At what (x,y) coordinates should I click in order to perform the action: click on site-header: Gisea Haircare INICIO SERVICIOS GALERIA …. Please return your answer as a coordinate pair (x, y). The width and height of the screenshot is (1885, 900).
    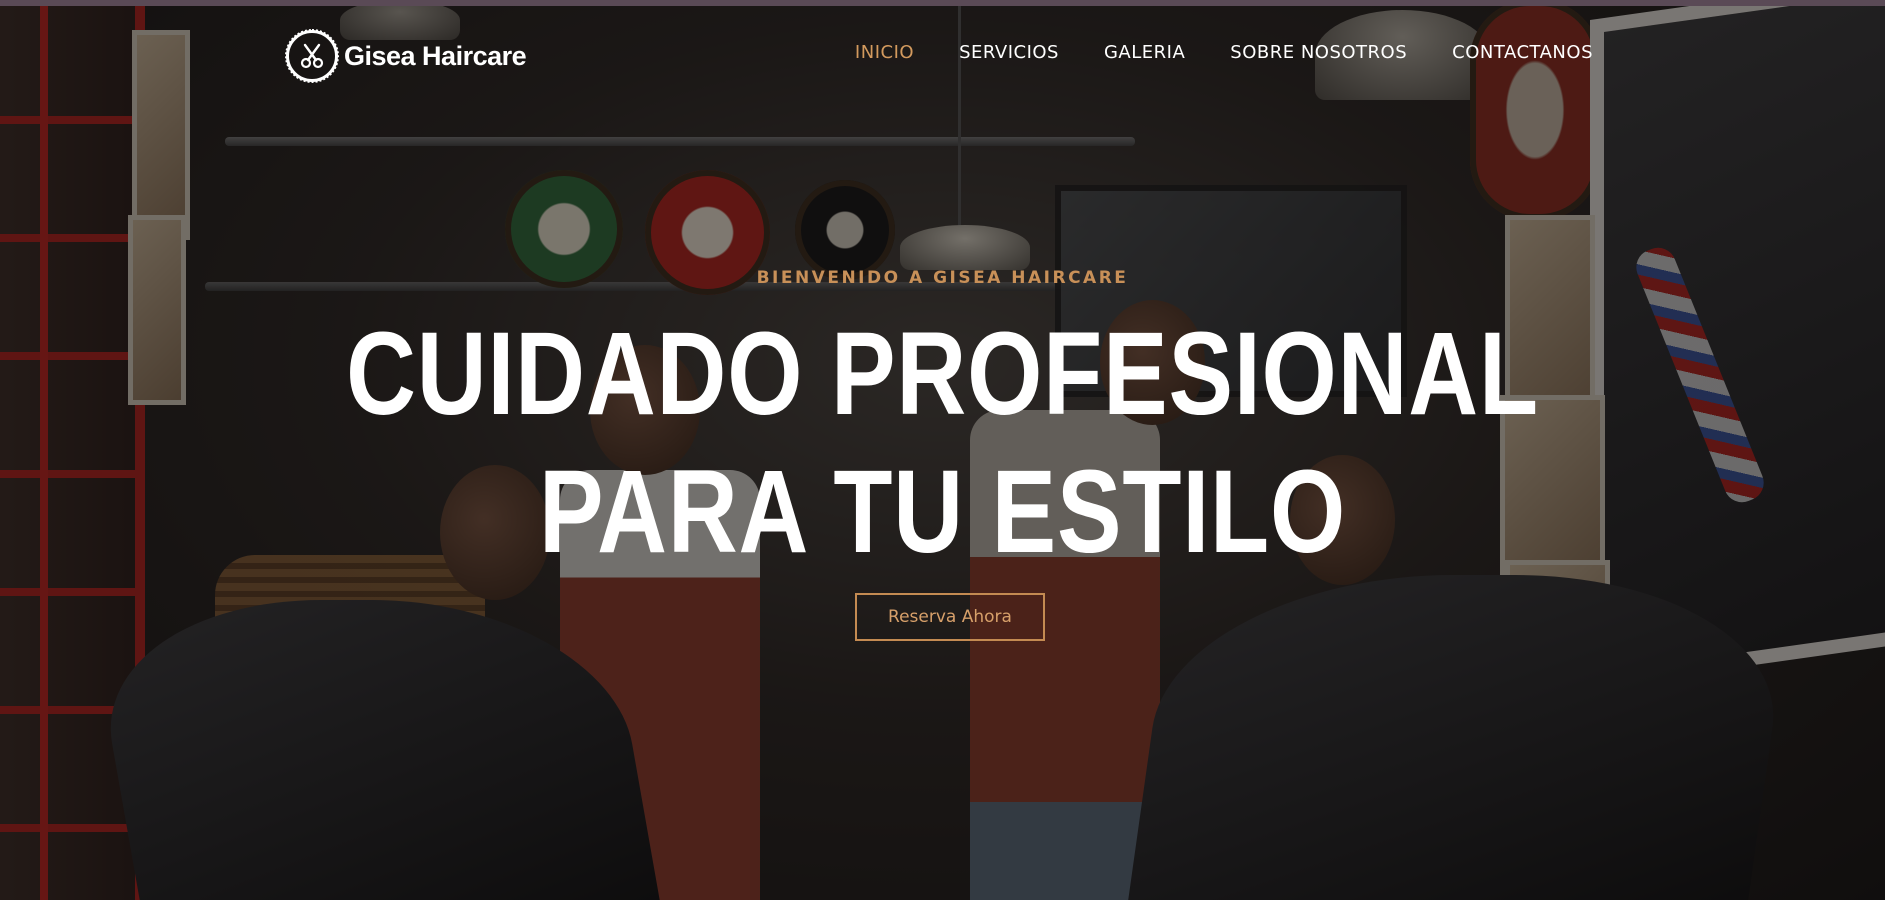
    Looking at the image, I should click on (942, 54).